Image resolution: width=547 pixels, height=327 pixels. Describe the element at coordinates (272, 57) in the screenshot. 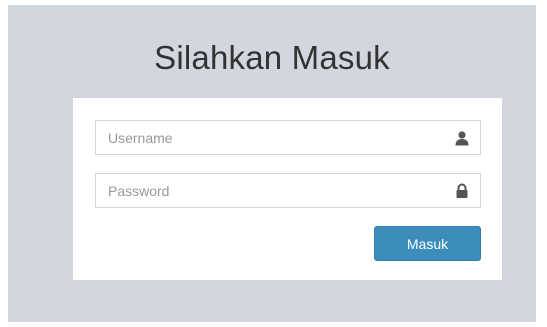

I see `page-title: Silahkan Masuk` at that location.